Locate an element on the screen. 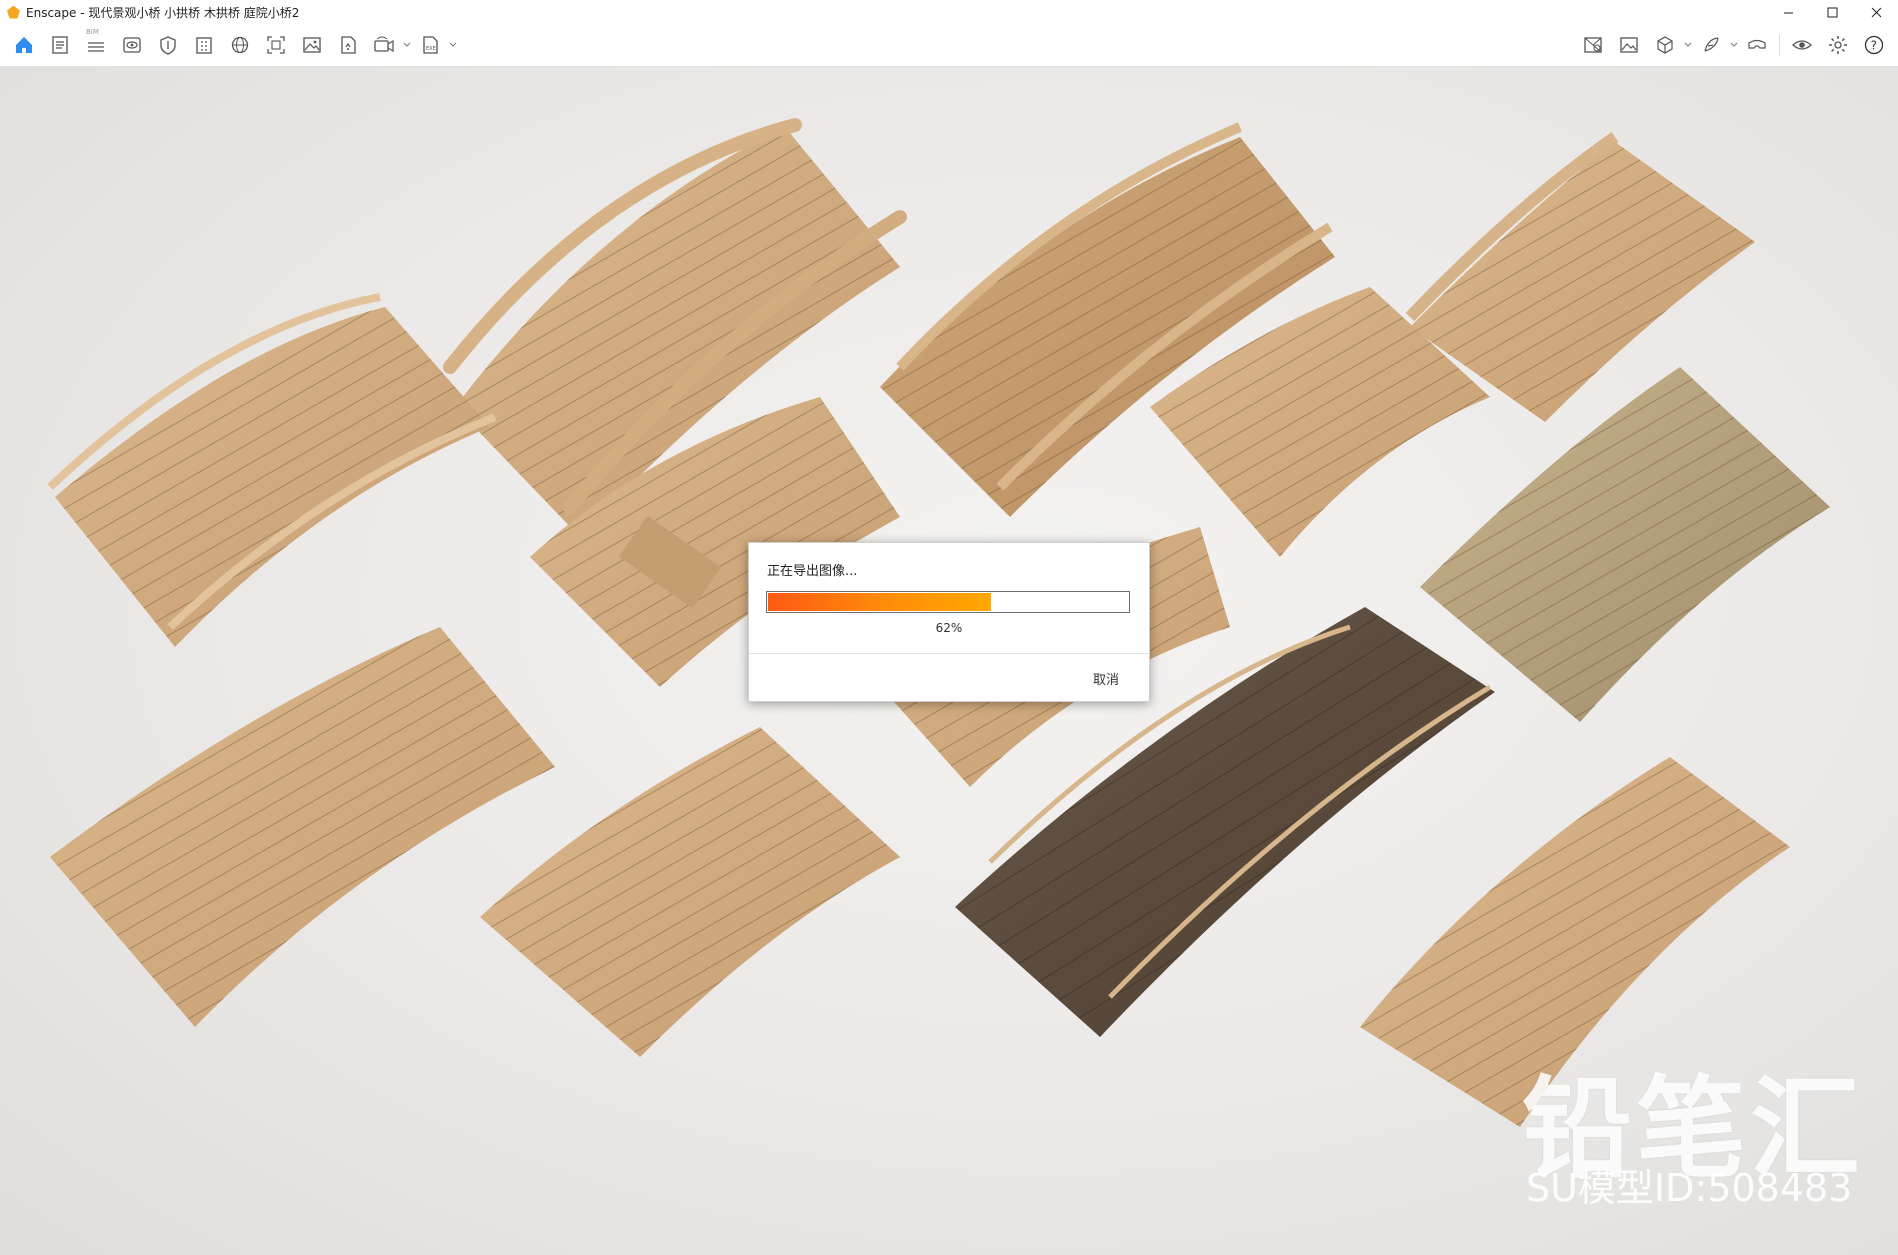  panorama-sphere-icon is located at coordinates (240, 45).